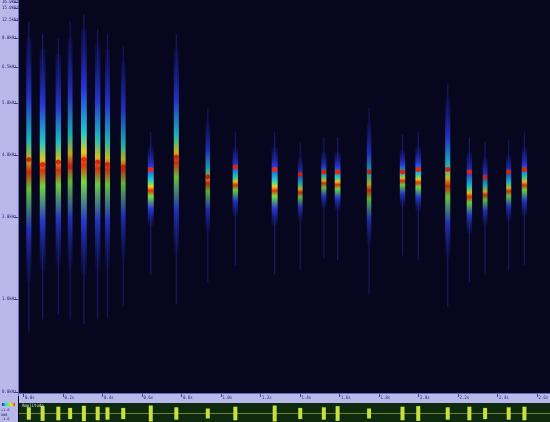  I want to click on time-tick-label: 1.4s, so click(306, 397).